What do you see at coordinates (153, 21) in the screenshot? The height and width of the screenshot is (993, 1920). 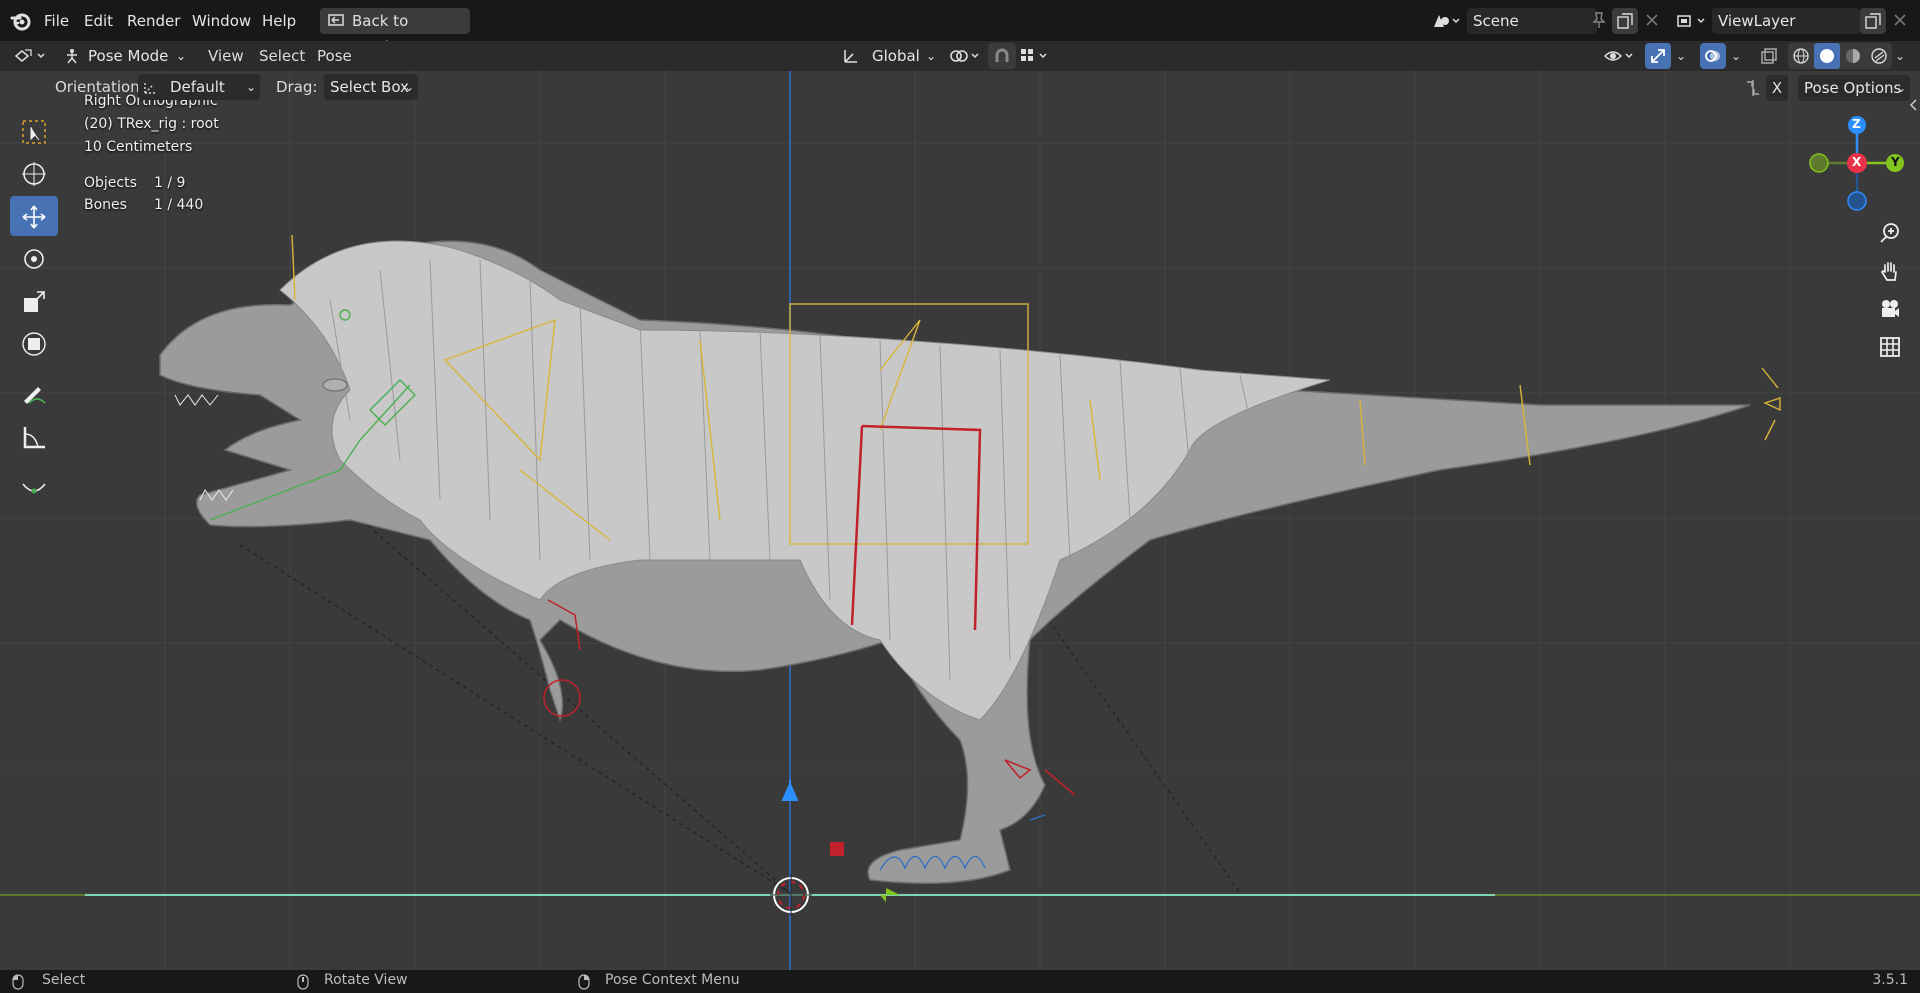 I see `menu-render: Render` at bounding box center [153, 21].